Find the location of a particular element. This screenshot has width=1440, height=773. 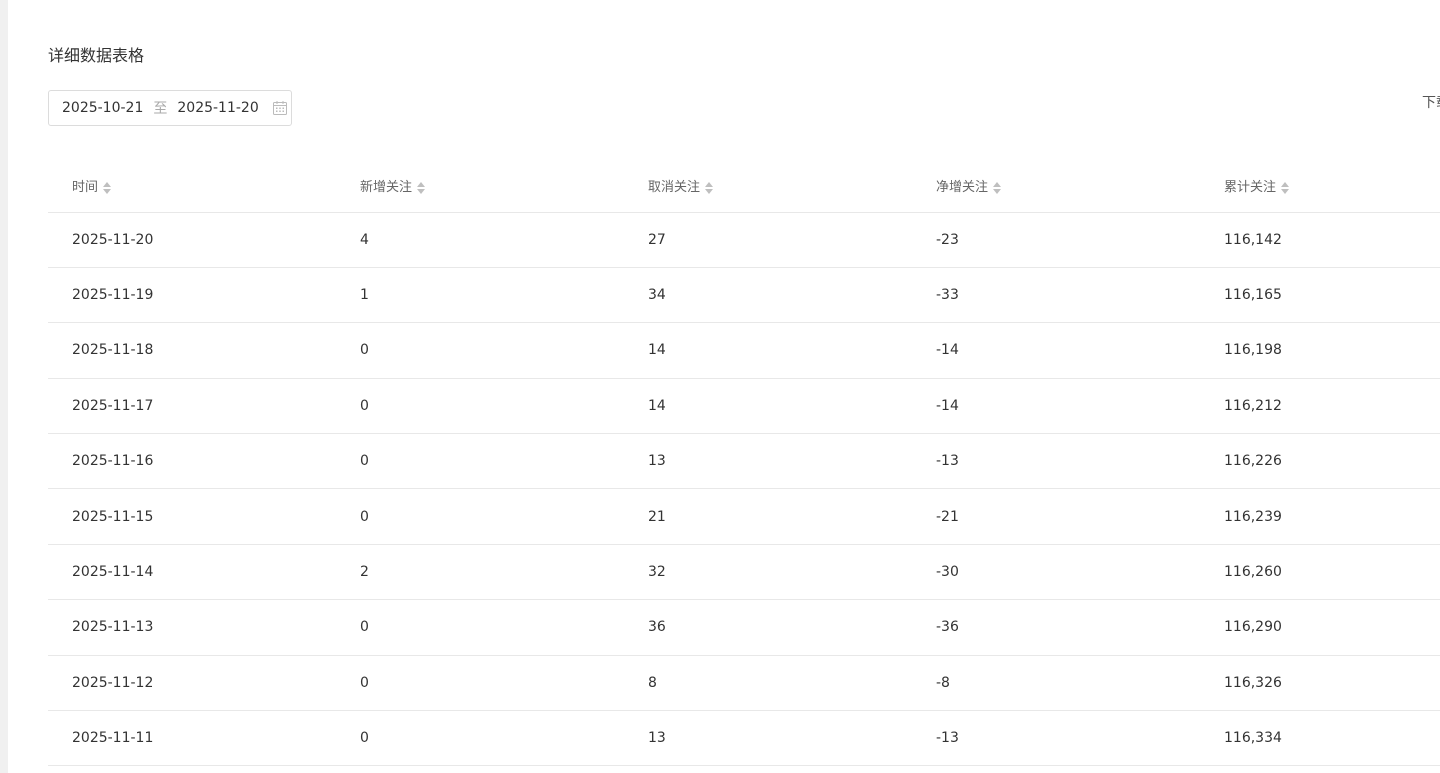

table-row: 2025-11-19 1 34 -33 116,165 is located at coordinates (744, 295).